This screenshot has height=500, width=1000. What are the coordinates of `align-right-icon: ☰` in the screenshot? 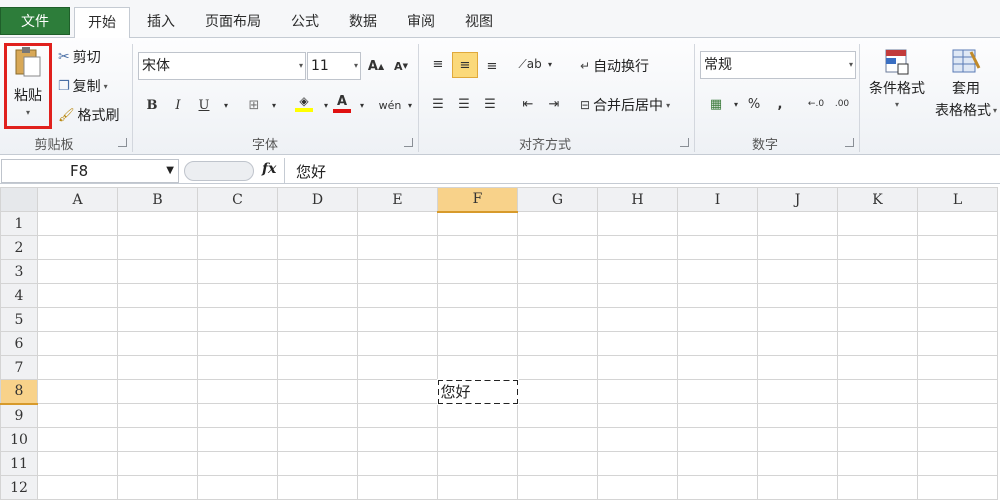 It's located at (490, 104).